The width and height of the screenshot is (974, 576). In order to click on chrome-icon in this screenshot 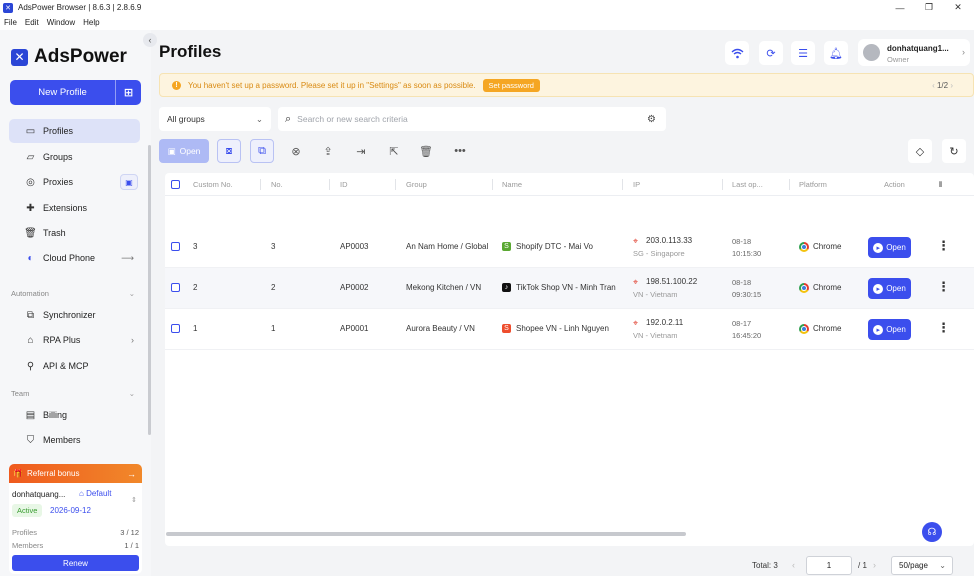, I will do `click(804, 288)`.